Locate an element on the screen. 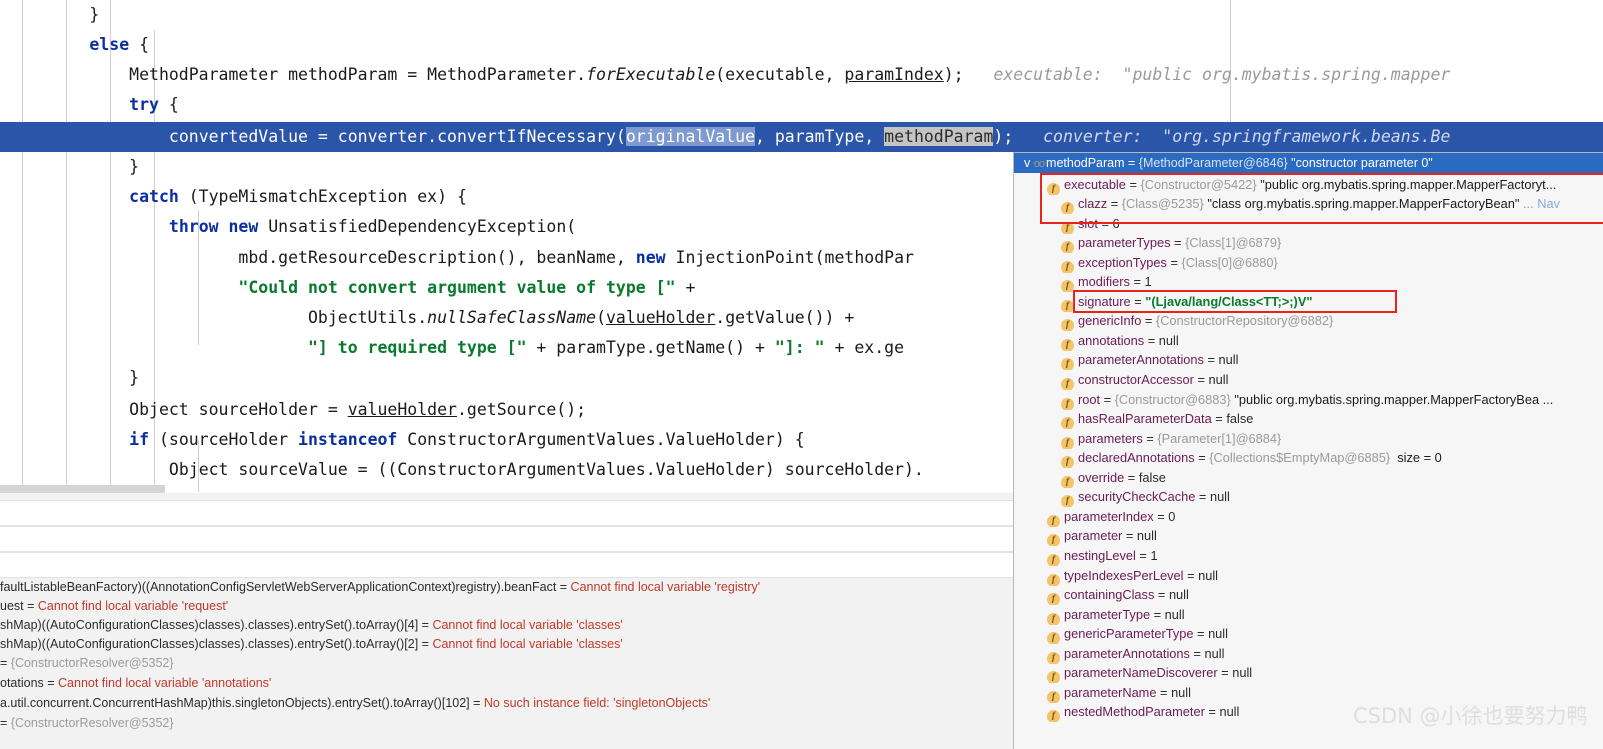 Image resolution: width=1603 pixels, height=749 pixels. tree-row: f exceptionTypes = {Class[0]@6880} is located at coordinates (1332, 263).